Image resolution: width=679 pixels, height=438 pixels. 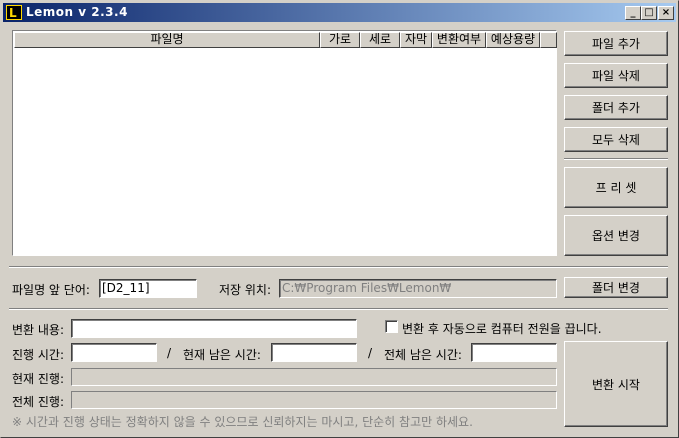 What do you see at coordinates (77, 12) in the screenshot?
I see `window-title: Lemon v 2.3.4` at bounding box center [77, 12].